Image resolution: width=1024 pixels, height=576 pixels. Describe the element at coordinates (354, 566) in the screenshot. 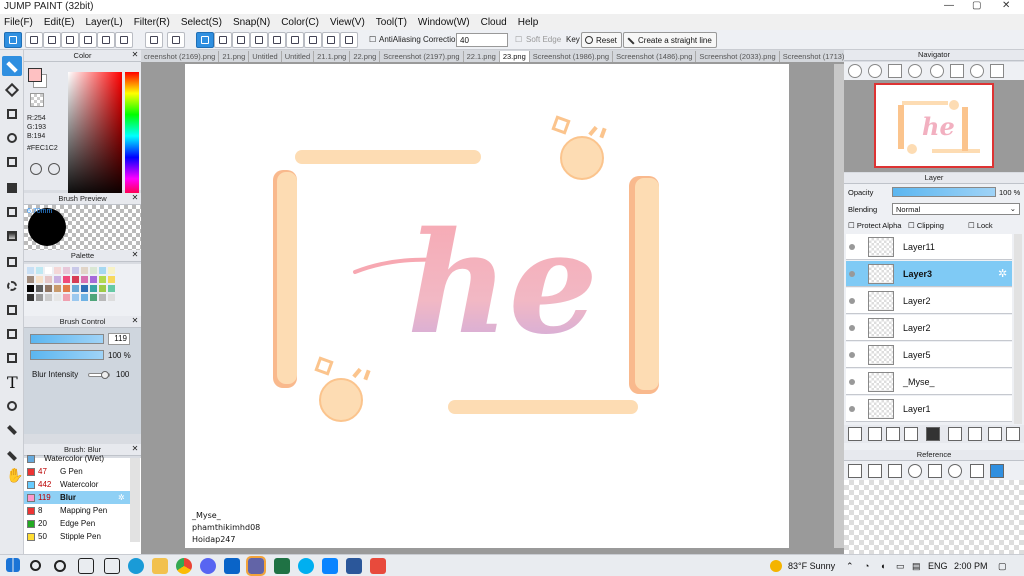

I see `word-icon` at that location.